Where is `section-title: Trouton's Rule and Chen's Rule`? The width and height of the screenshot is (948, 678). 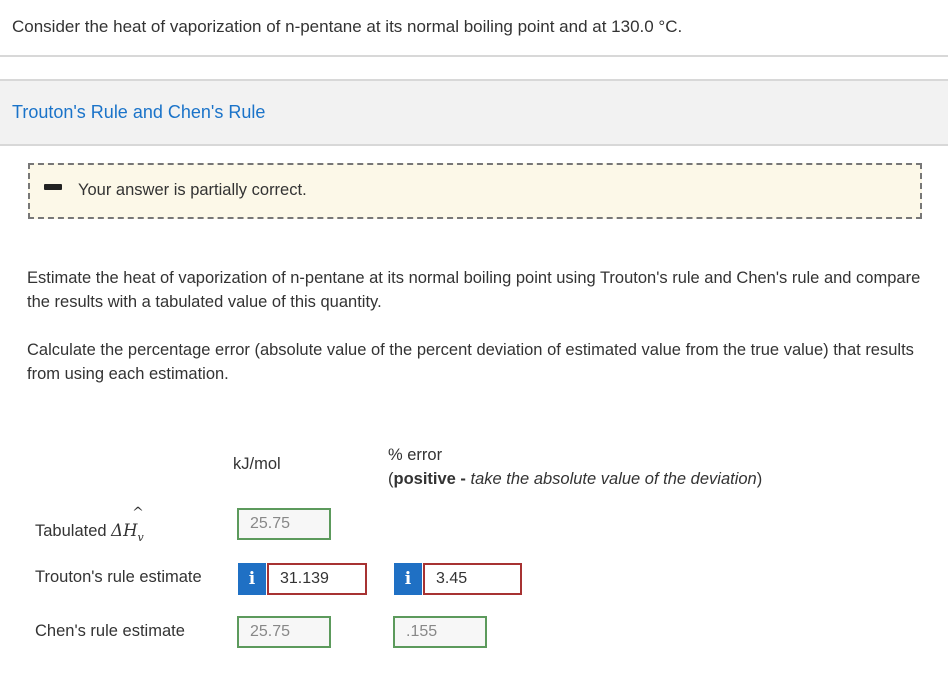 section-title: Trouton's Rule and Chen's Rule is located at coordinates (138, 112).